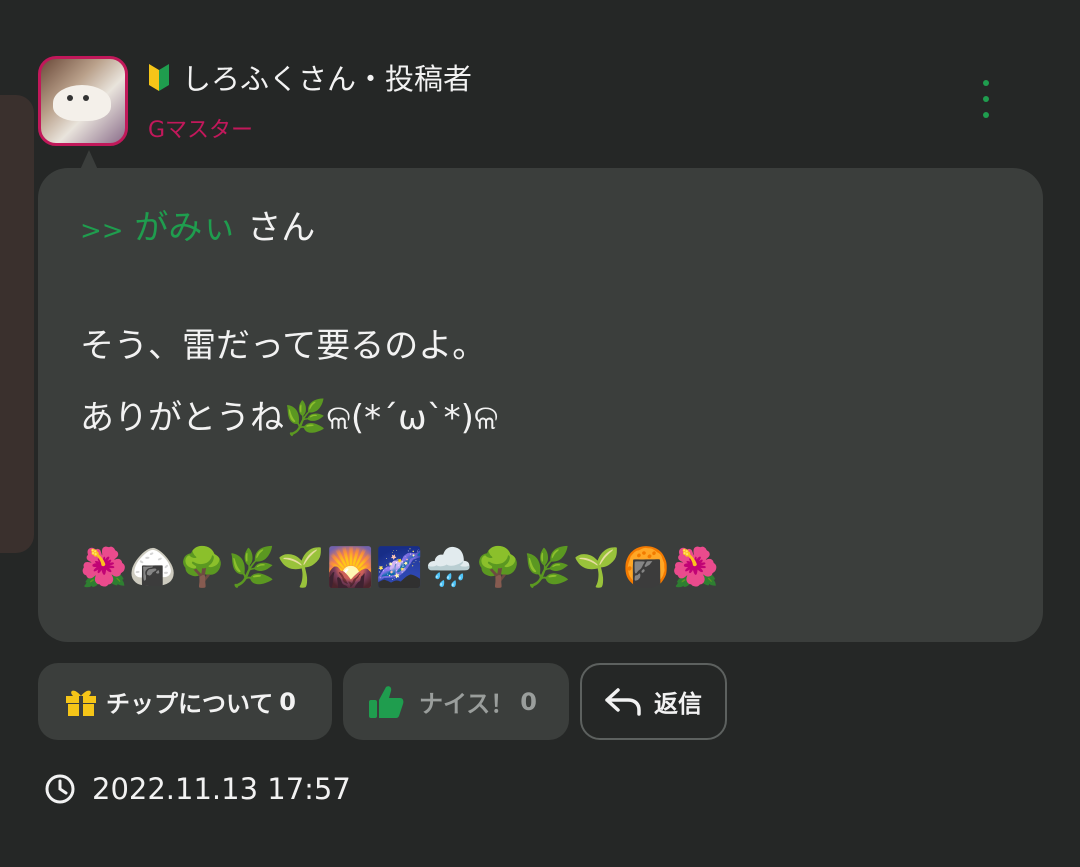 The image size is (1080, 867). Describe the element at coordinates (185, 228) in the screenshot. I see `reply-target-link: がみぃ` at that location.